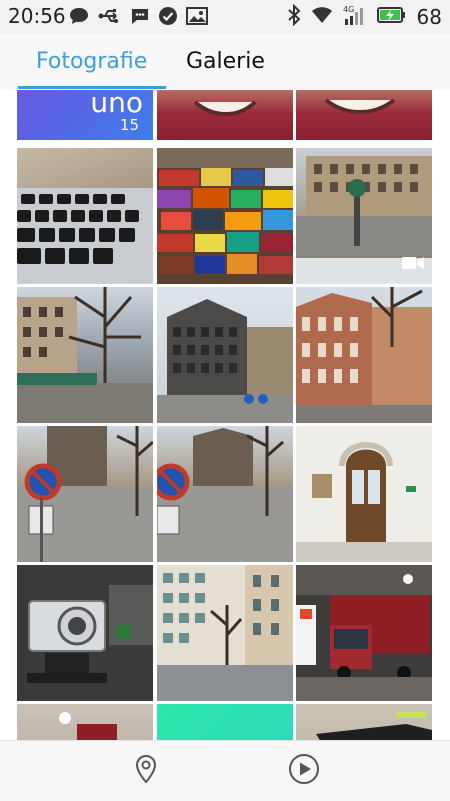 The width and height of the screenshot is (450, 801). I want to click on tab-fotografie: Fotografie, so click(91, 62).